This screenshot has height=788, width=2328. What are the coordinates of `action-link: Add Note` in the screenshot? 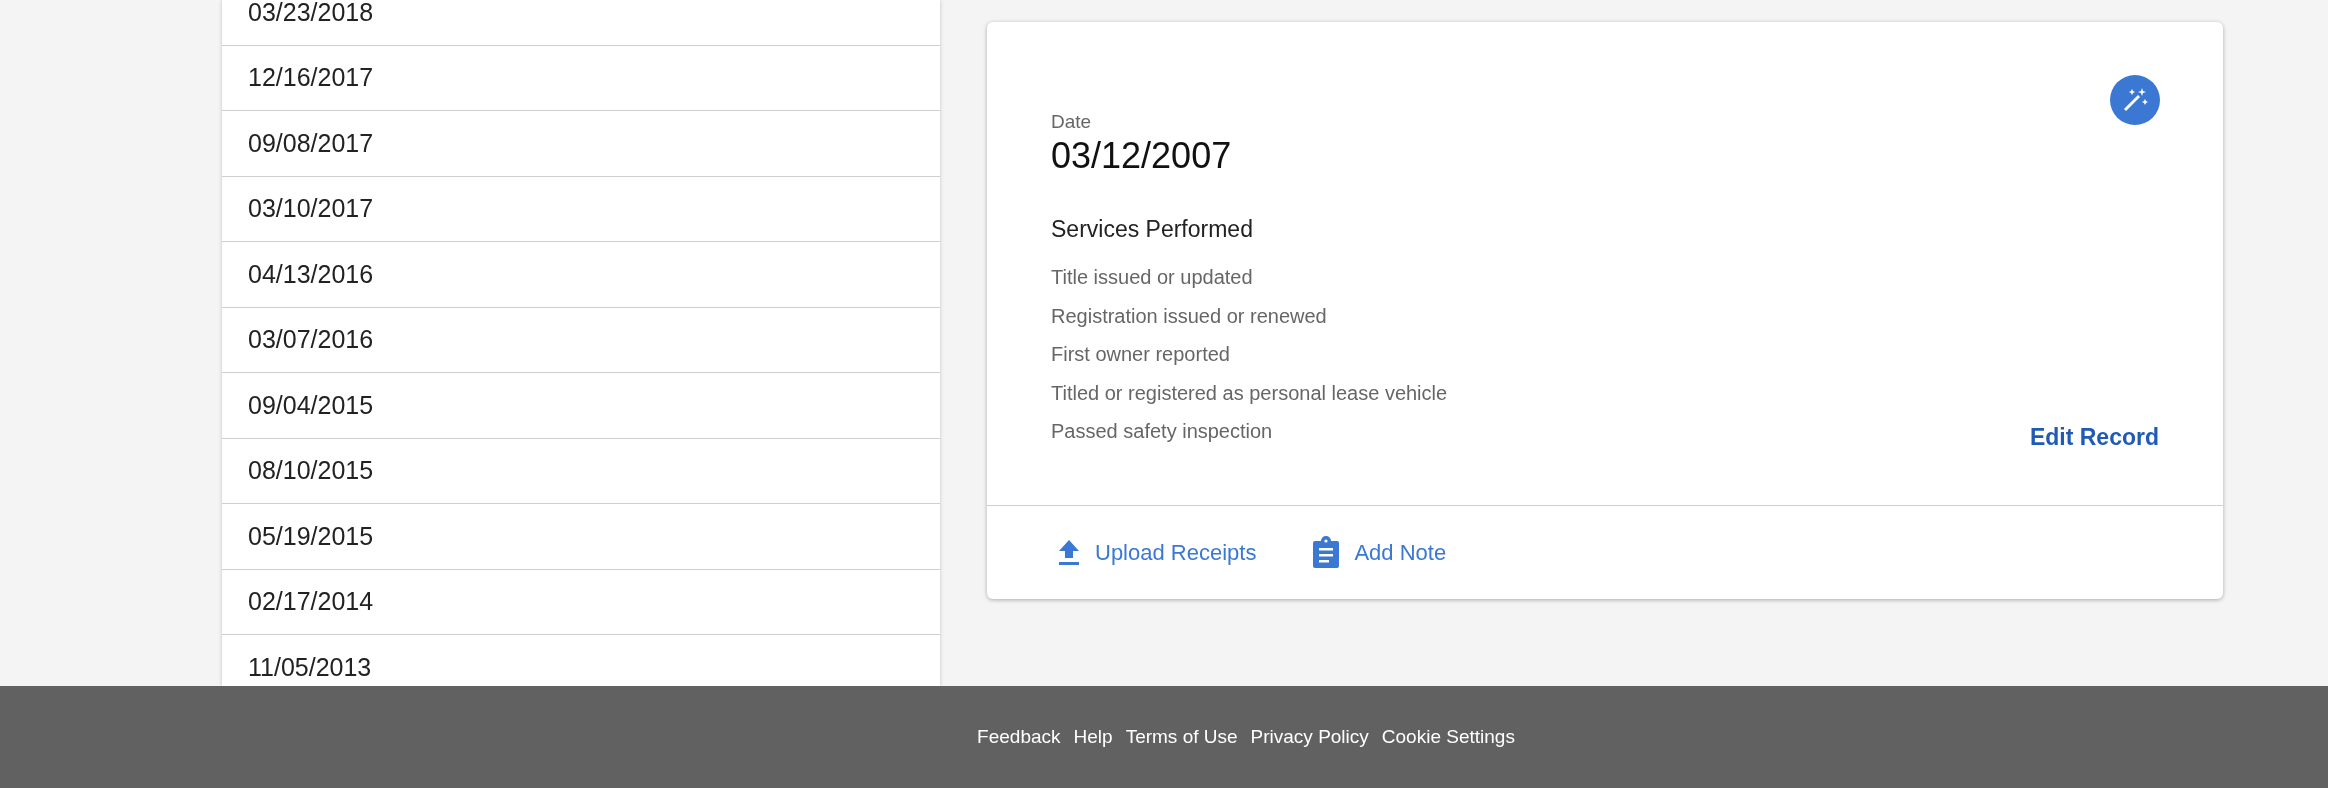 It's located at (1379, 552).